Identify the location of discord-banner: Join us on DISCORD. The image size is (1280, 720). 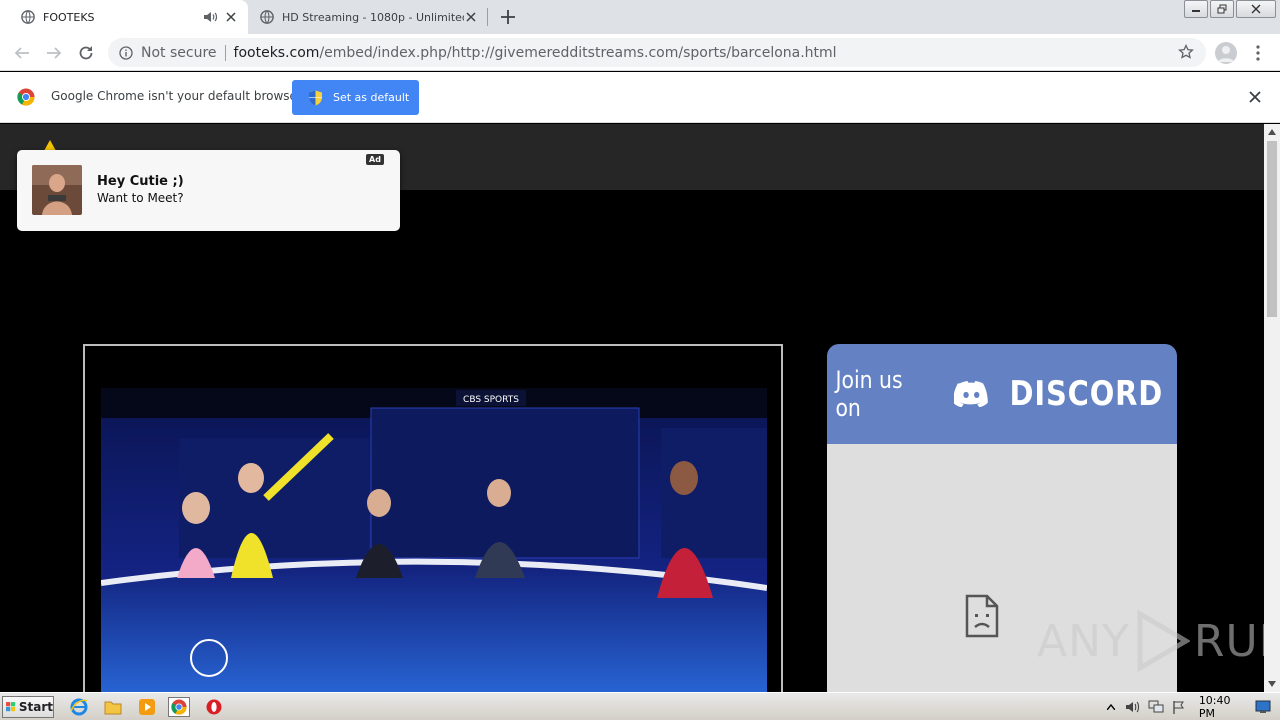
(1002, 394).